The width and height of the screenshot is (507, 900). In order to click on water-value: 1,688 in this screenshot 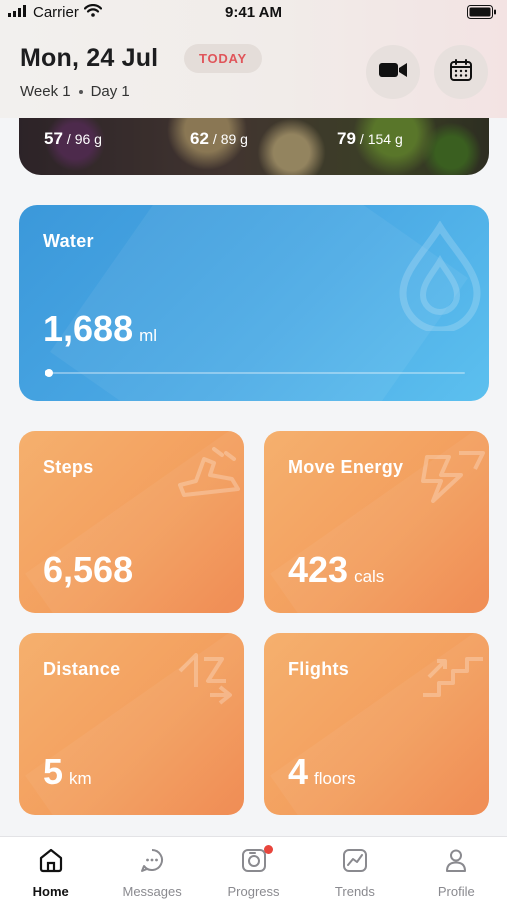, I will do `click(88, 328)`.